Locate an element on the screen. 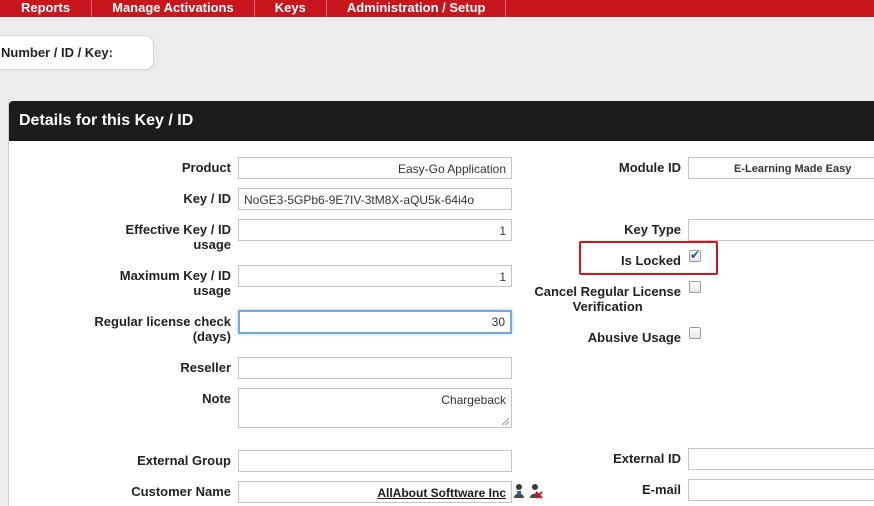 This screenshot has height=506, width=874. effective-usage-field: 1 is located at coordinates (375, 230).